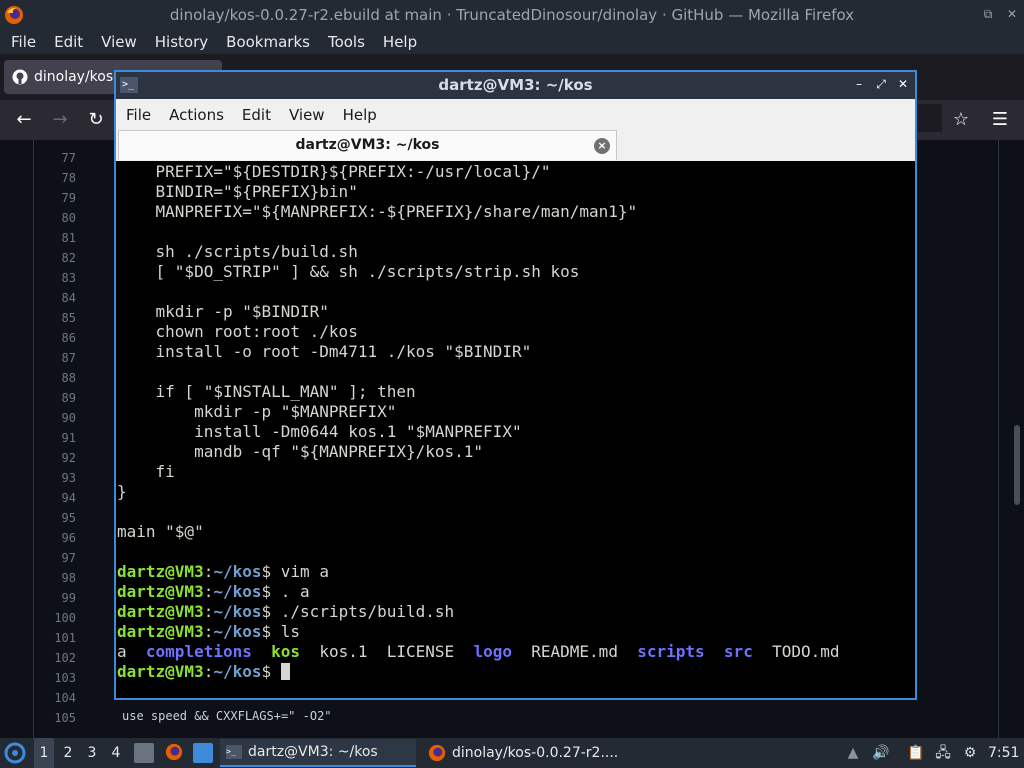 The height and width of the screenshot is (768, 1024). Describe the element at coordinates (881, 84) in the screenshot. I see `maximize-icon: ⤢` at that location.